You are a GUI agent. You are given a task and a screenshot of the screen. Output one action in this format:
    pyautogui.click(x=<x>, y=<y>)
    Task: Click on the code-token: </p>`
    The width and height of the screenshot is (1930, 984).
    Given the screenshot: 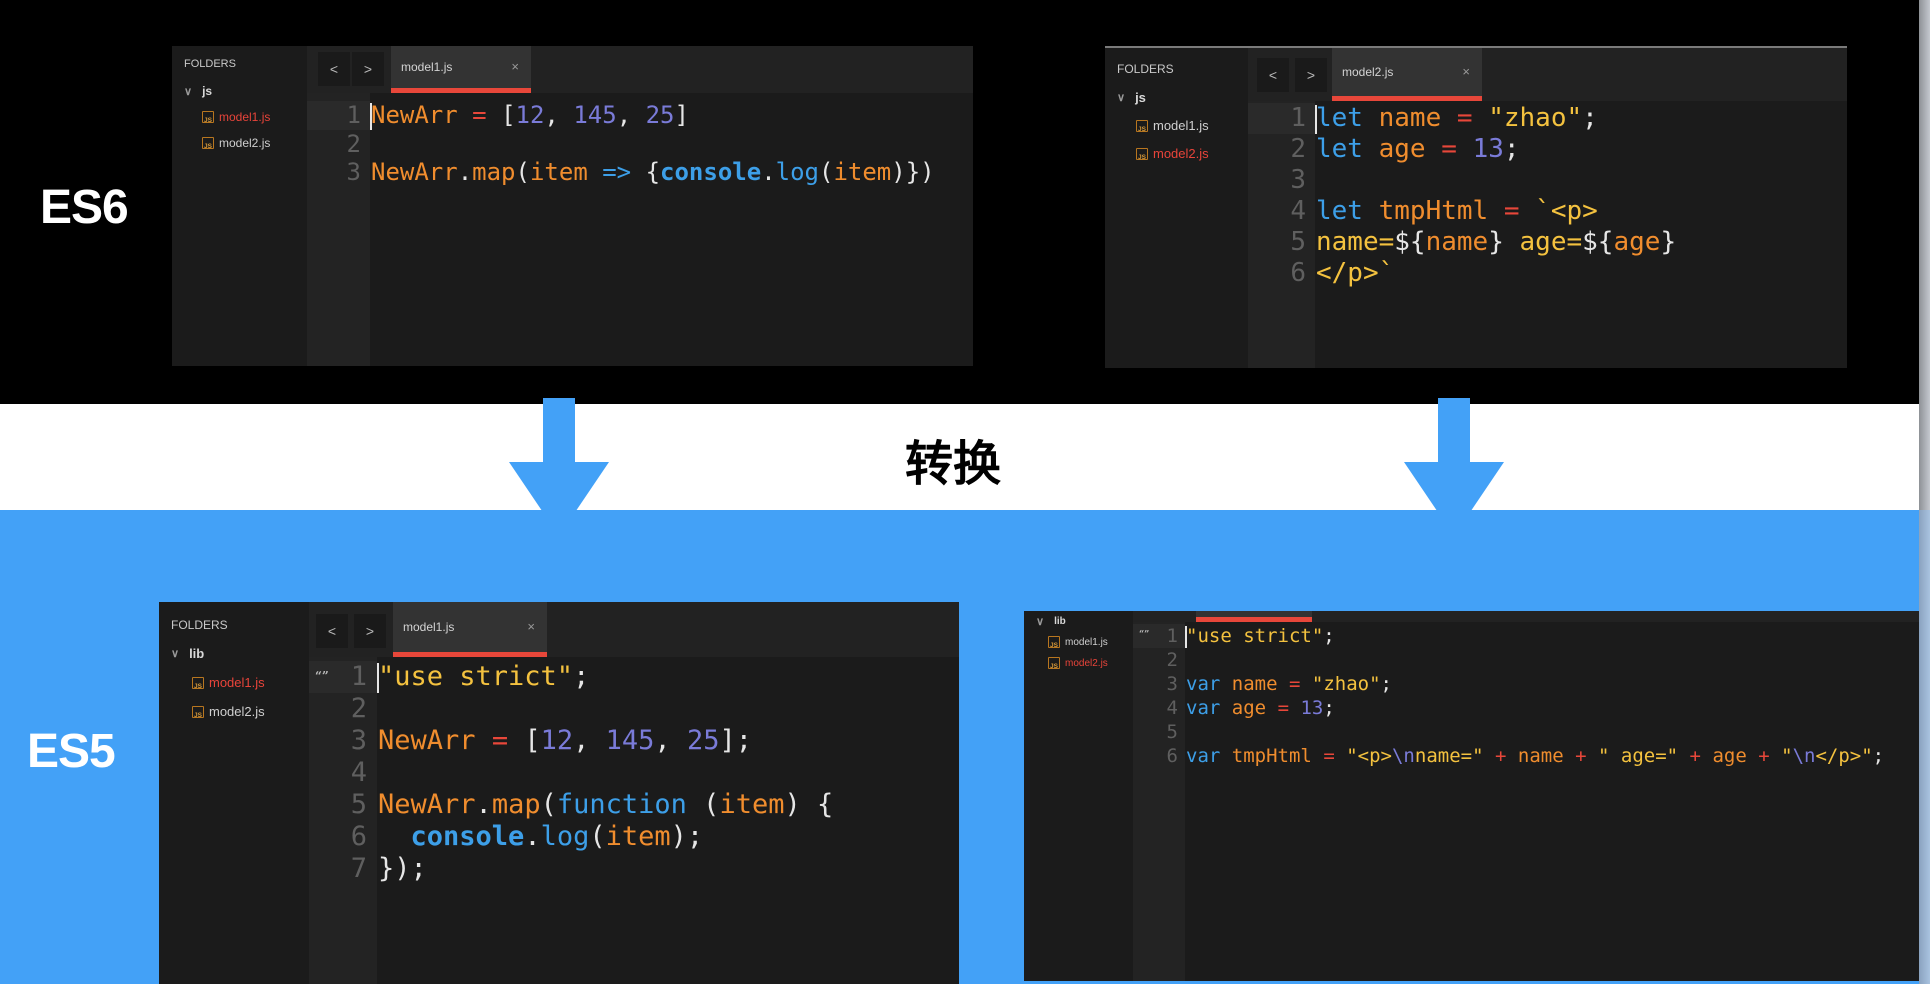 What is the action you would take?
    pyautogui.click(x=1355, y=273)
    